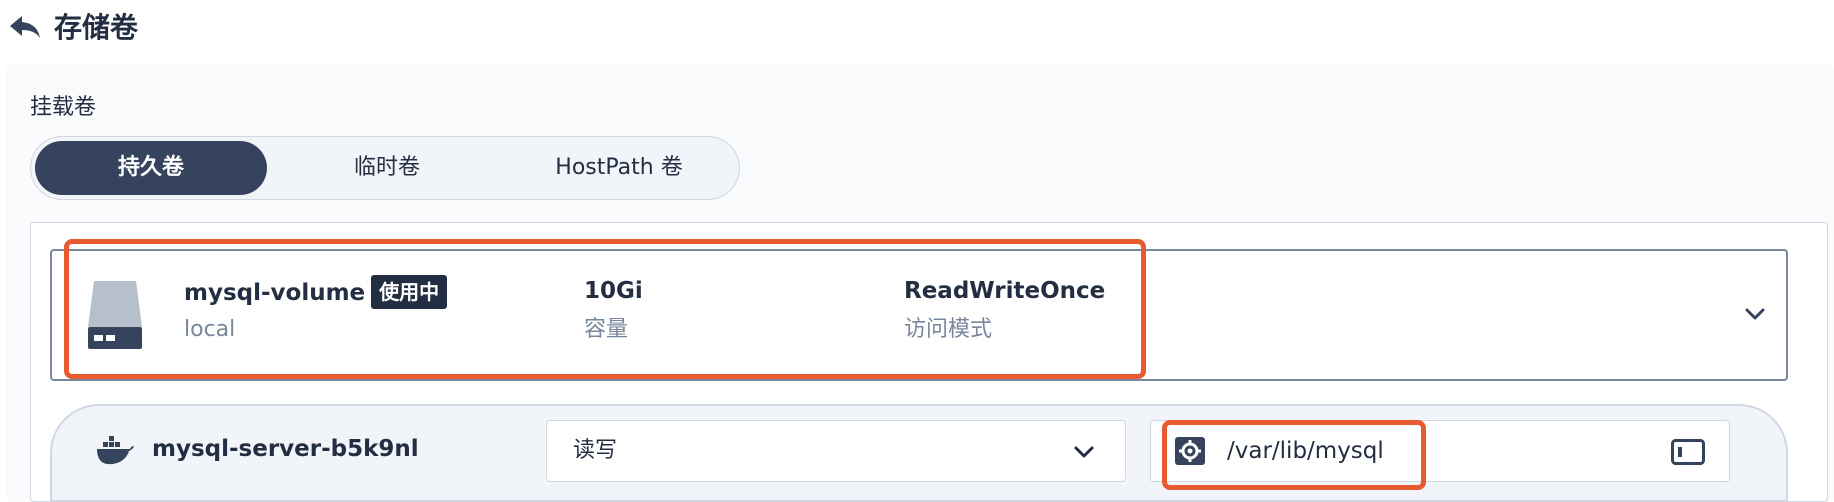  I want to click on docker-icon, so click(115, 451).